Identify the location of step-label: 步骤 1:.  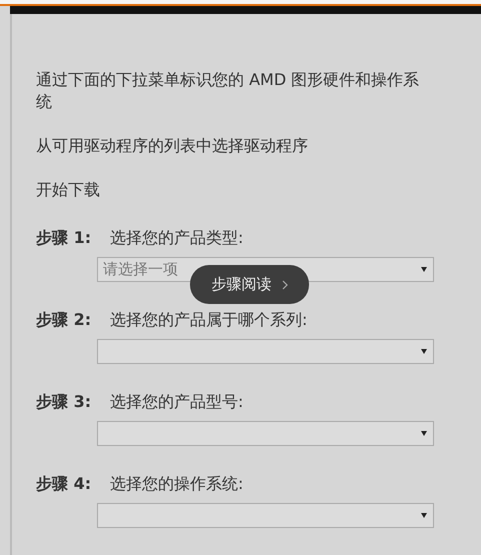
(64, 238).